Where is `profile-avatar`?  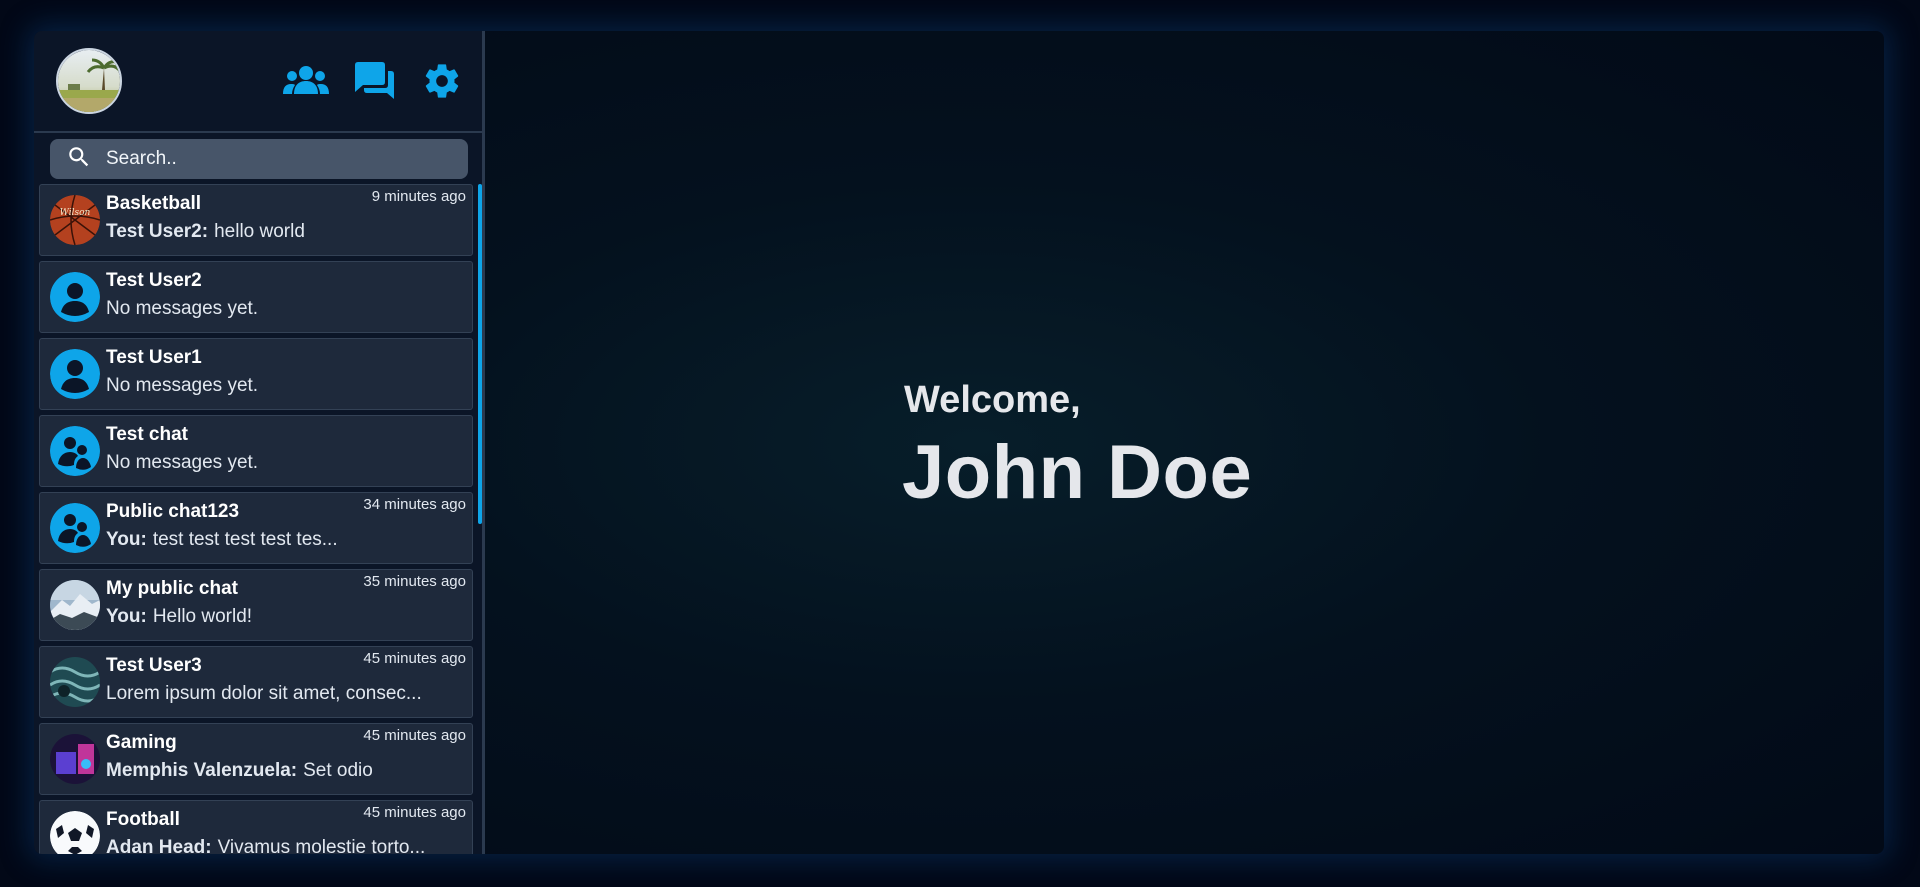 profile-avatar is located at coordinates (89, 81).